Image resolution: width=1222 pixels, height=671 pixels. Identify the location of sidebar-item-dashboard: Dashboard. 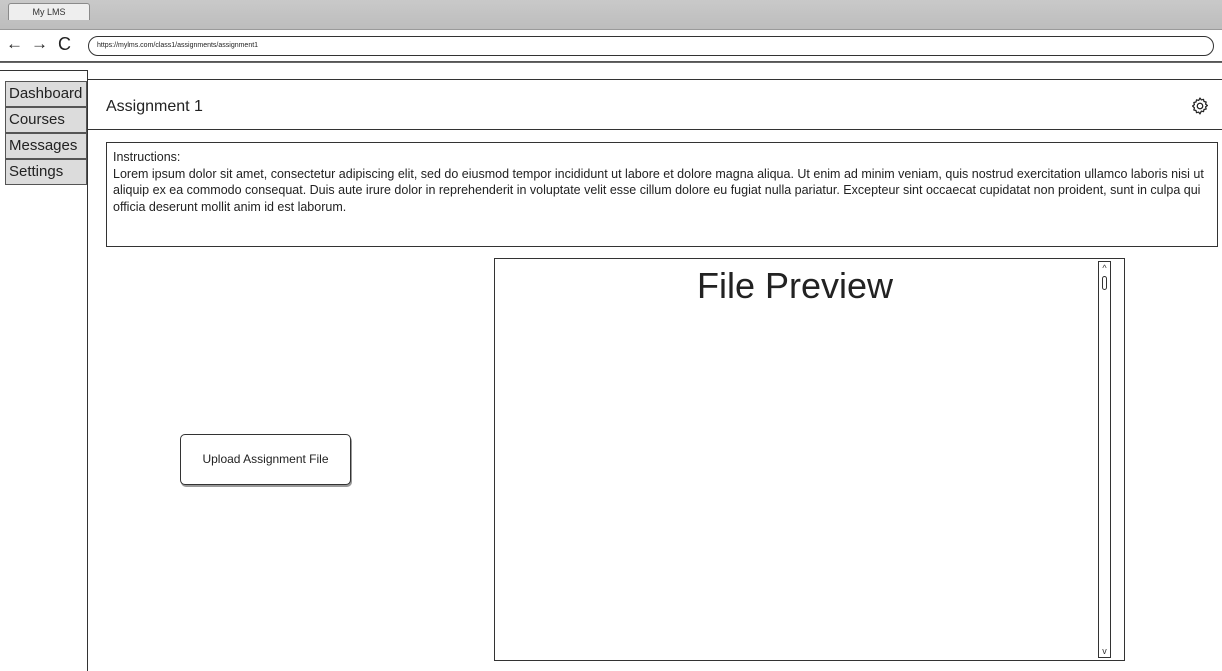
(46, 94).